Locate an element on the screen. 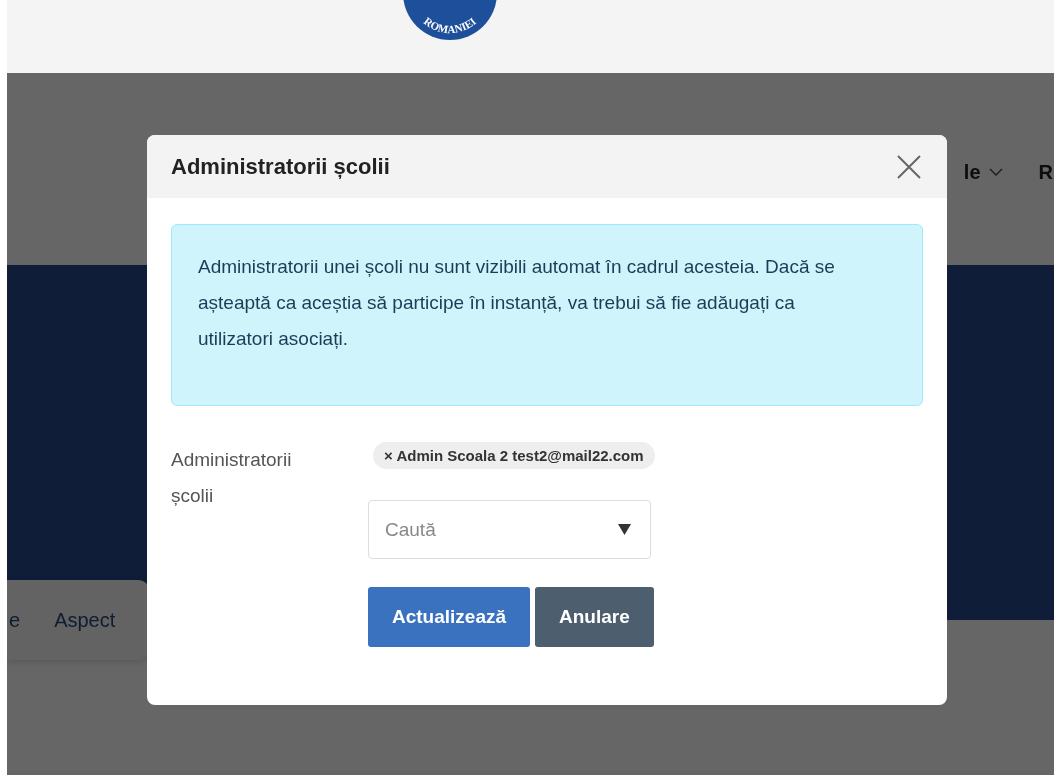  nav-item: le is located at coordinates (983, 172).